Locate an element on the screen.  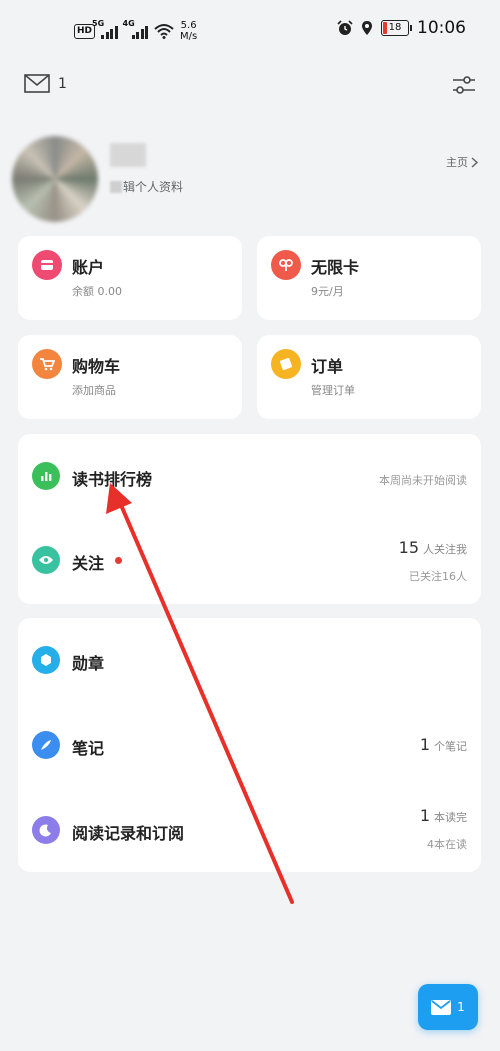
social-card: 读书排行榜 本周尚未开始阅读 关注 15 人关注我 已关注16人 is located at coordinates (249, 519).